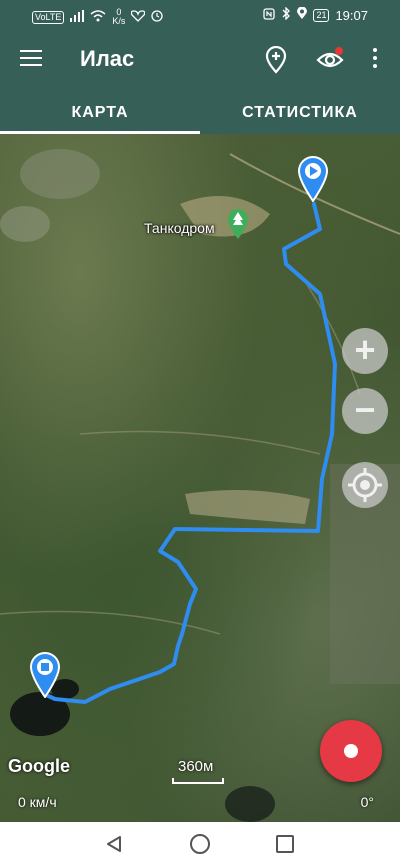 This screenshot has width=400, height=867. I want to click on signal-icon, so click(77, 17).